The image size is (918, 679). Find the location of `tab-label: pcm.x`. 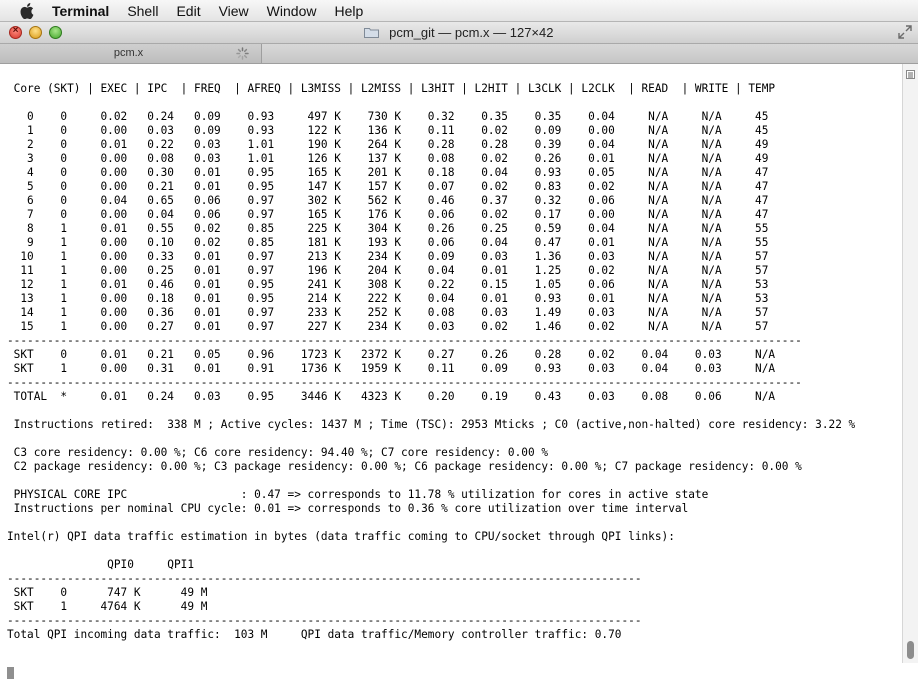

tab-label: pcm.x is located at coordinates (128, 53).